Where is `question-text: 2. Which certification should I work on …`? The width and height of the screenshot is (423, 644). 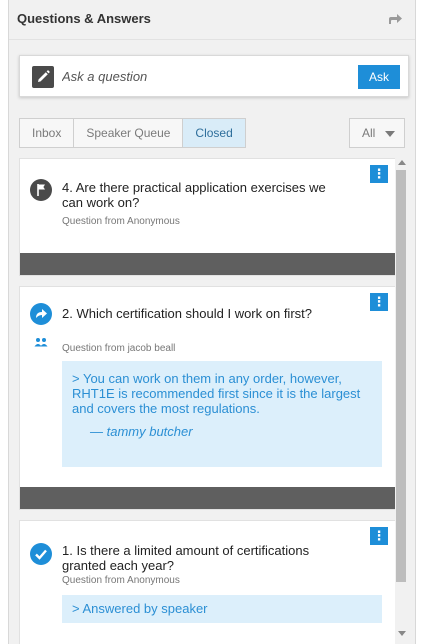 question-text: 2. Which certification should I work on … is located at coordinates (187, 313).